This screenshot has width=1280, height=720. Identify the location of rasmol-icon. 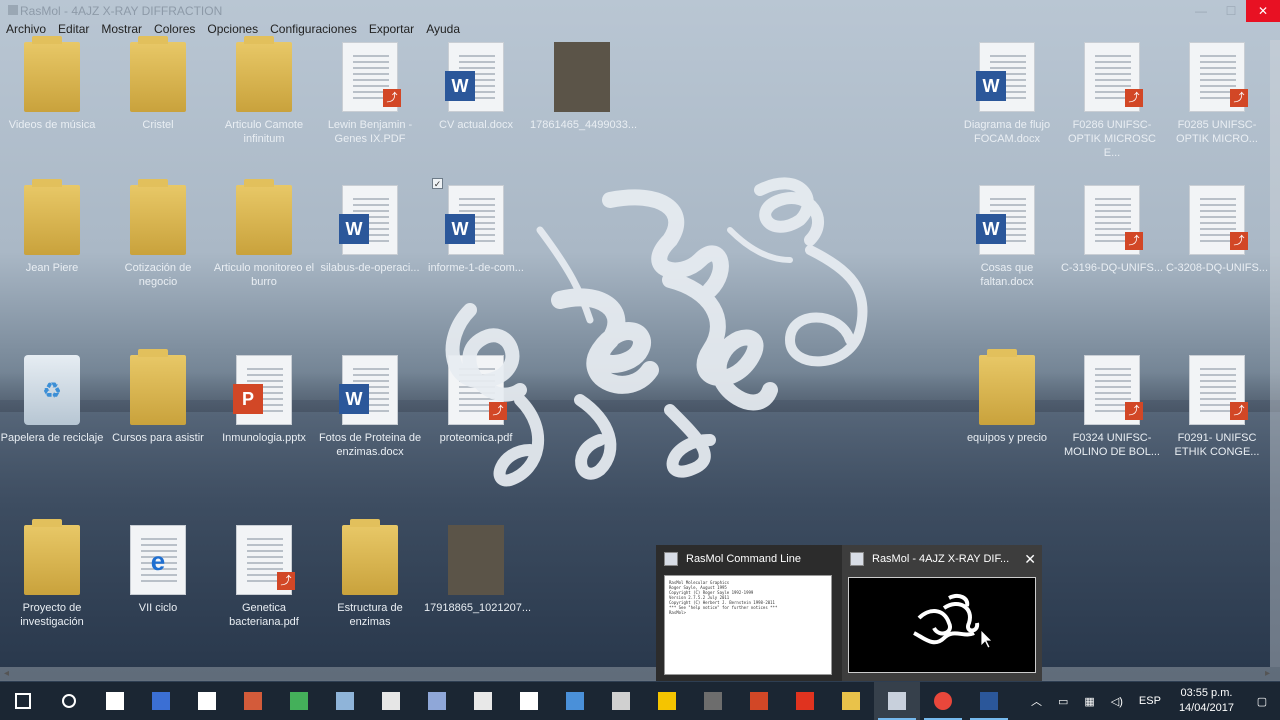
(857, 559).